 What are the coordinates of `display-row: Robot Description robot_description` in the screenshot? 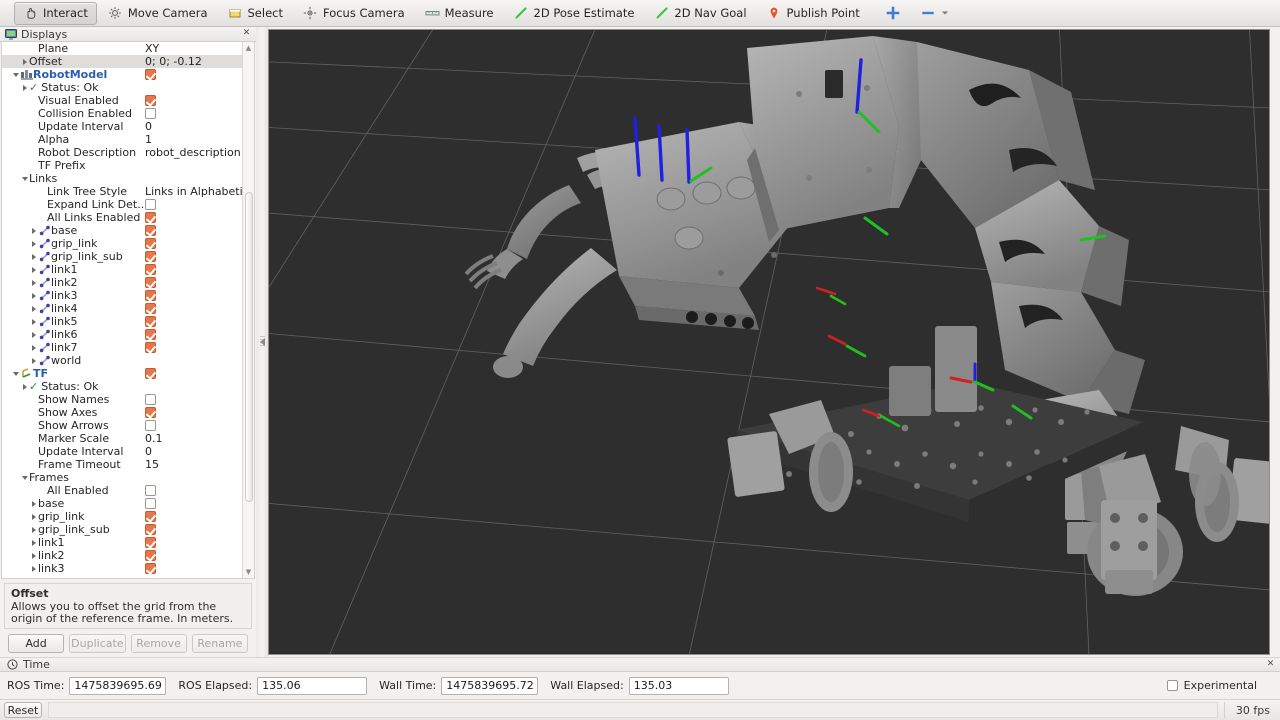 It's located at (122, 152).